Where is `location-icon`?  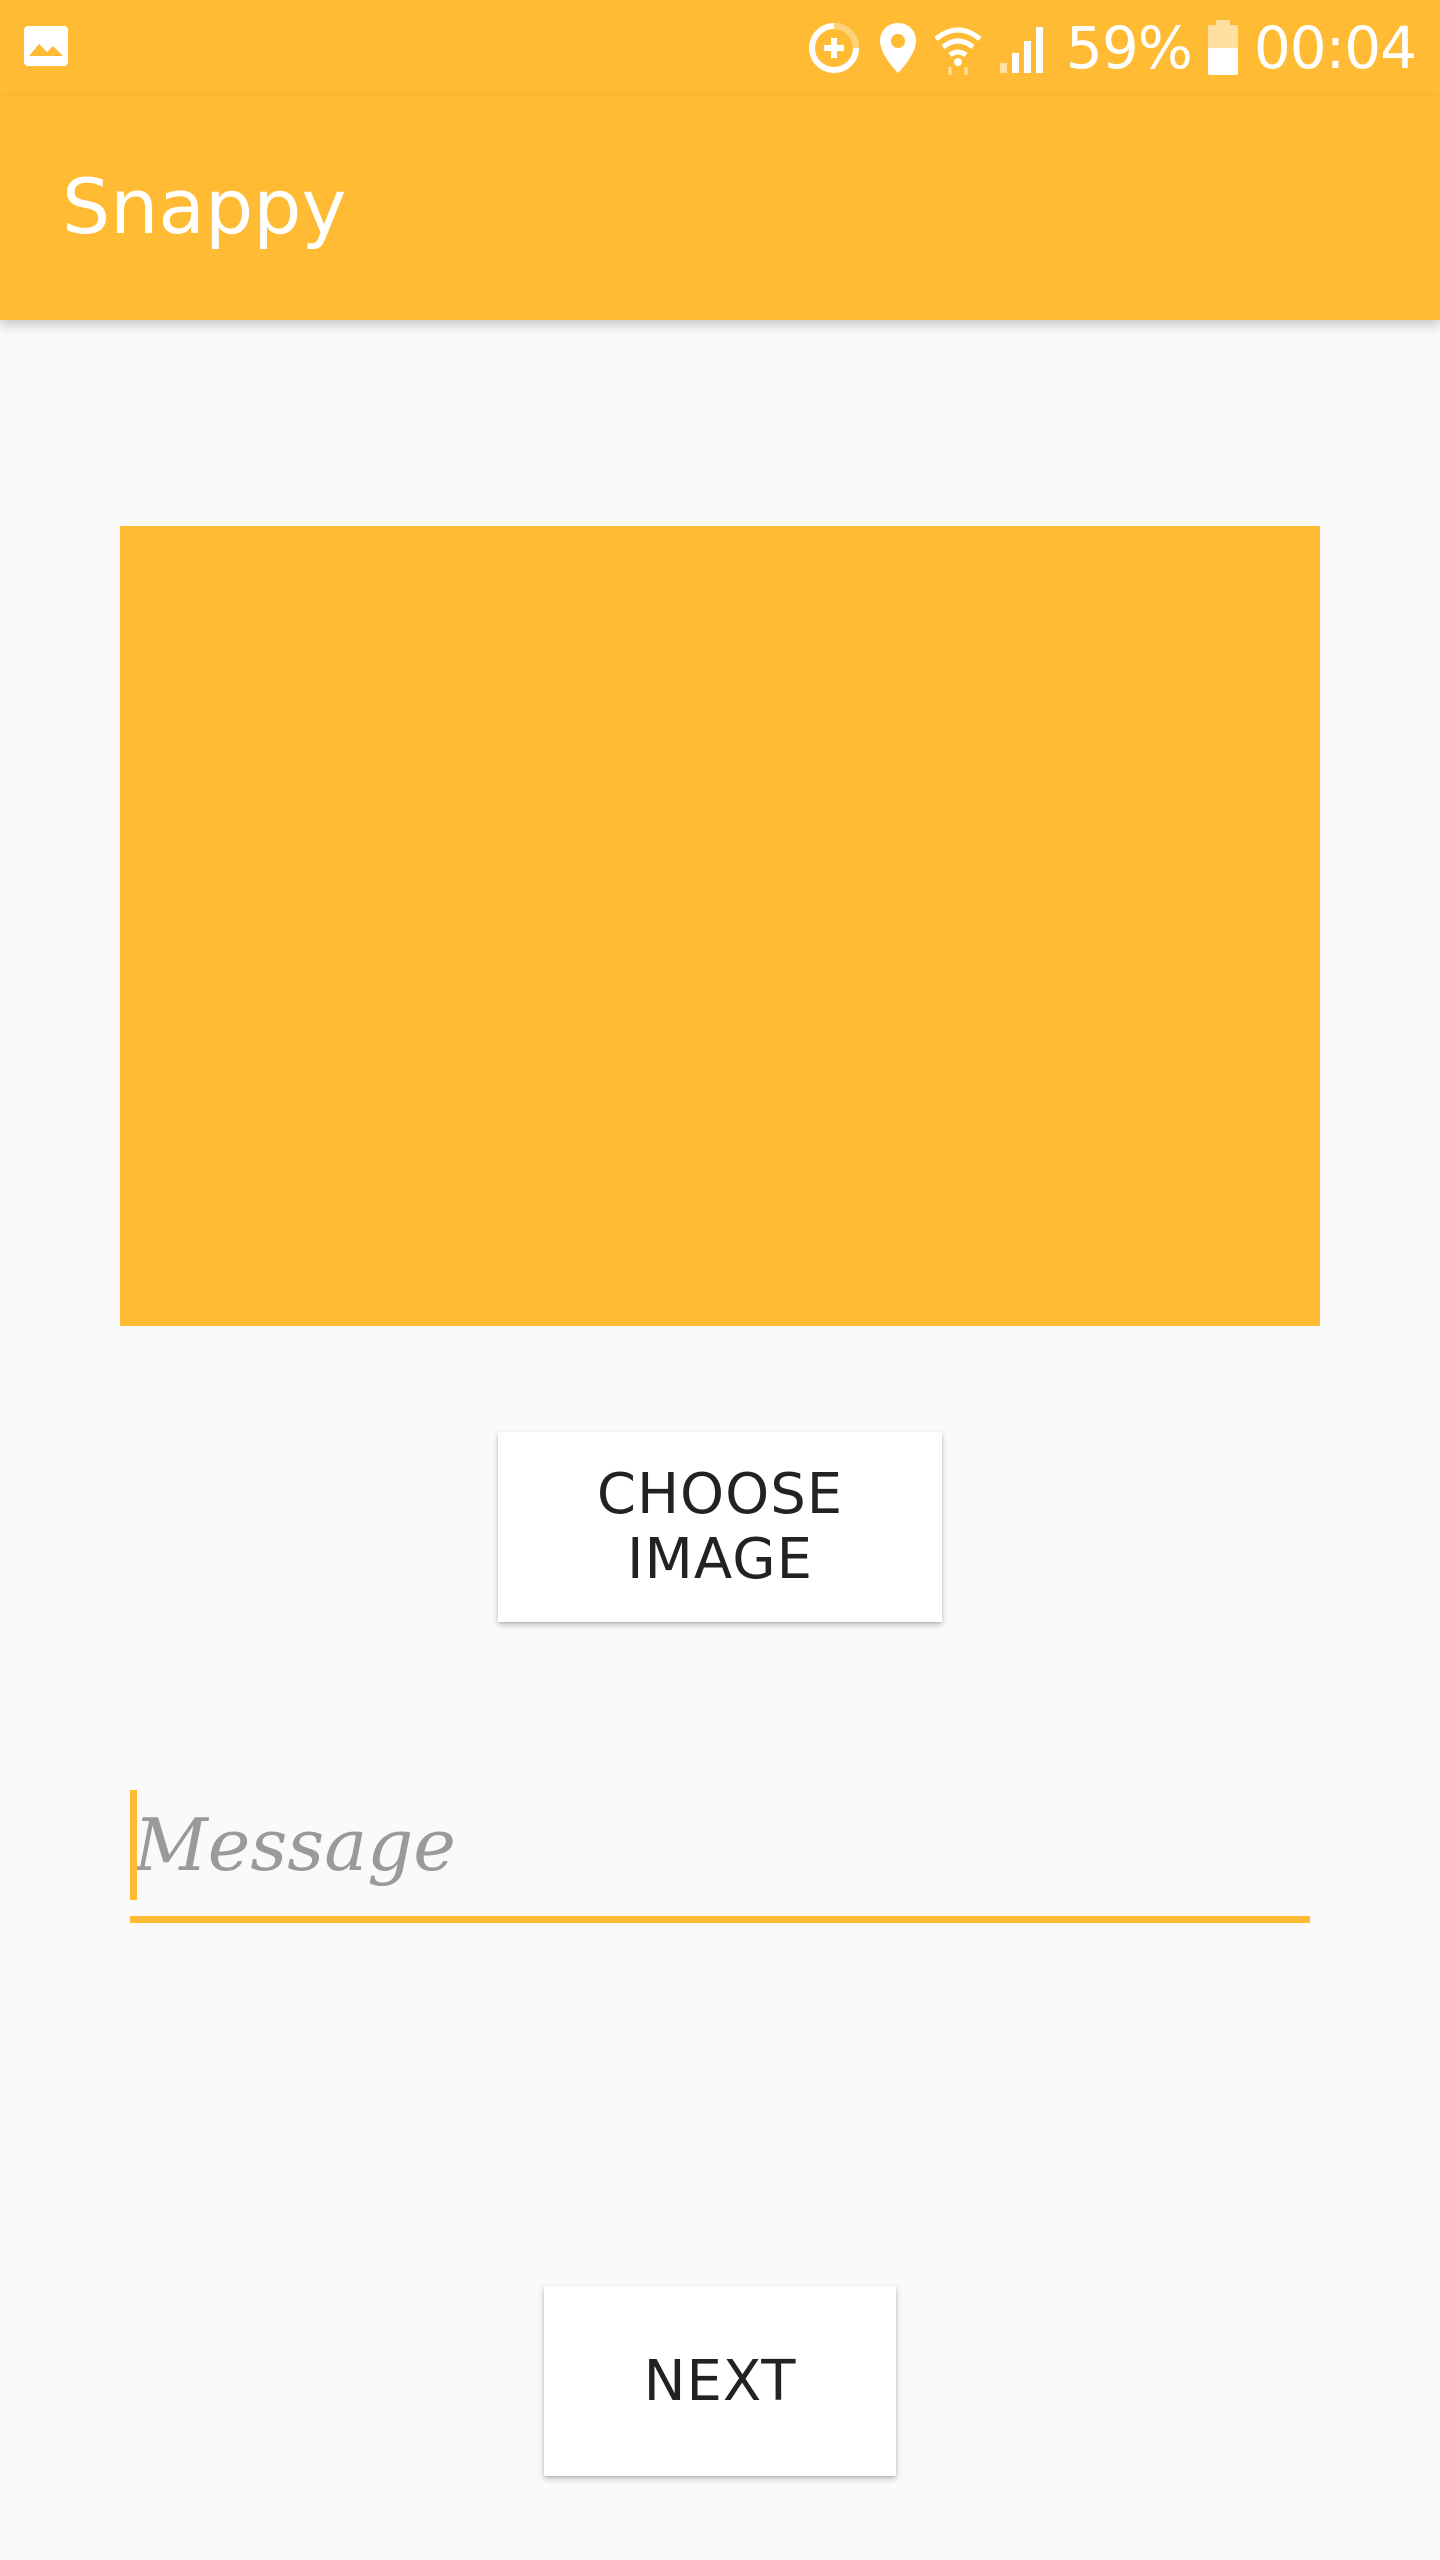
location-icon is located at coordinates (898, 48).